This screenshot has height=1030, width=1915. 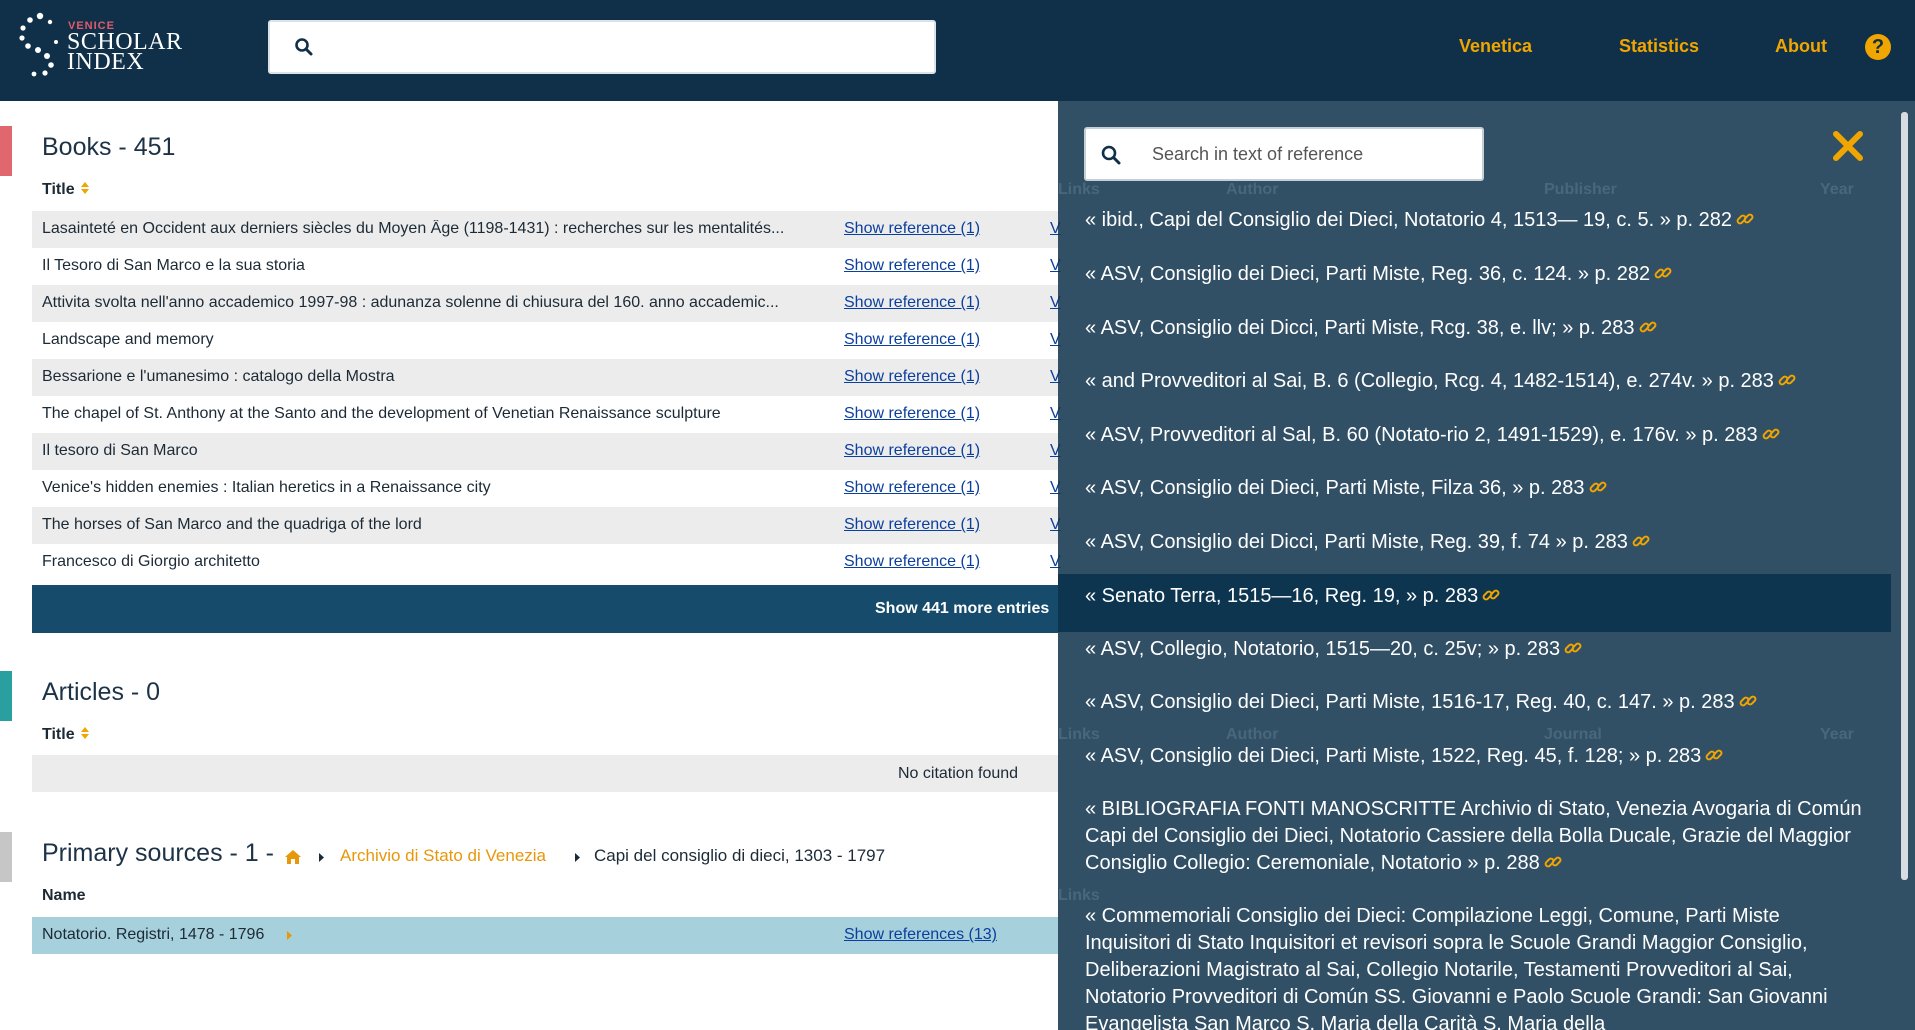 I want to click on ghost-header-author: Author, so click(x=1252, y=189).